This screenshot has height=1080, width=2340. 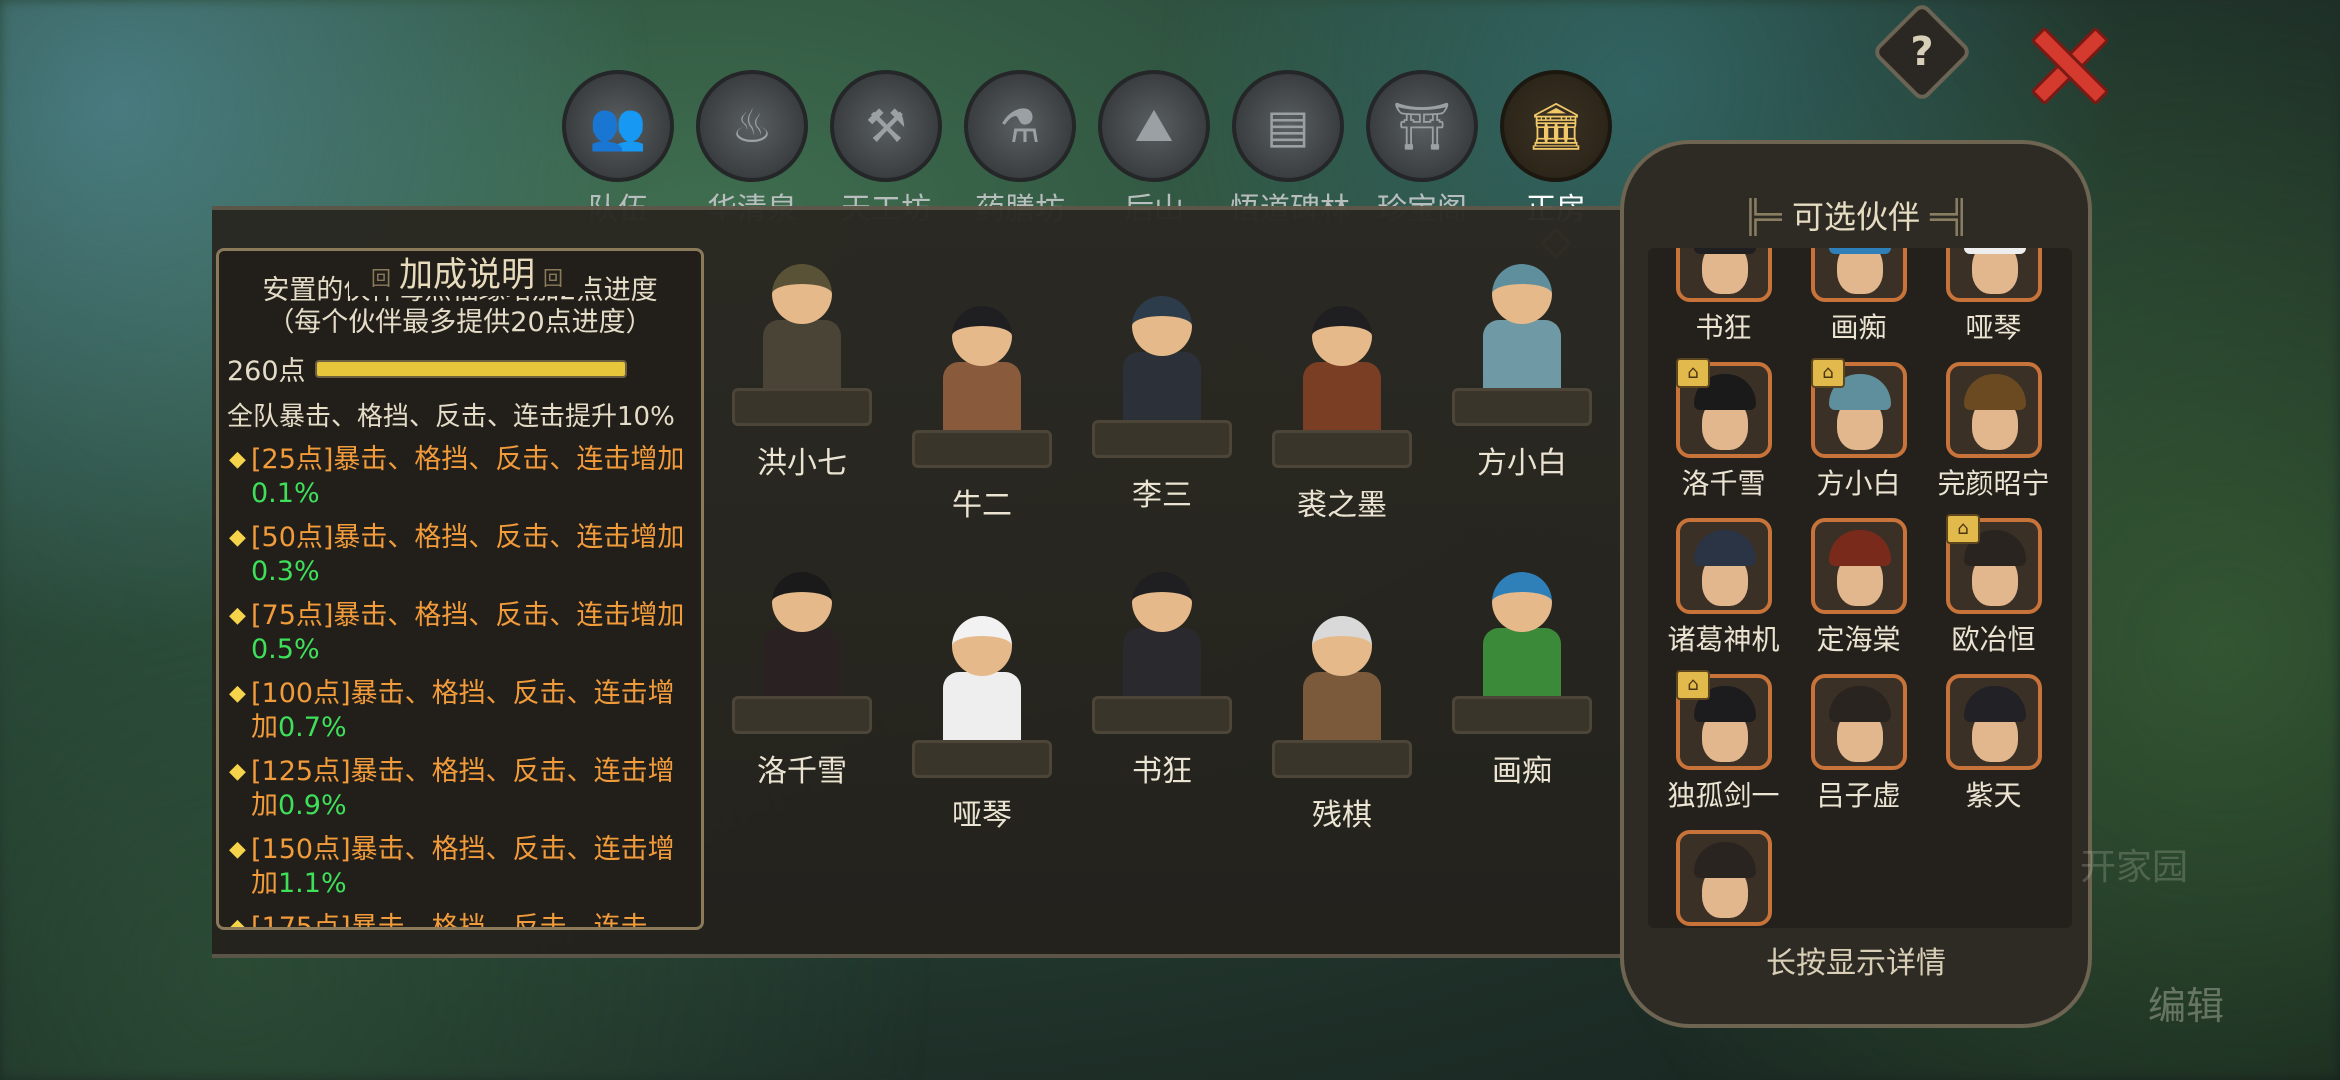 I want to click on treasure-pavilion-icon: ⛩, so click(x=1422, y=126).